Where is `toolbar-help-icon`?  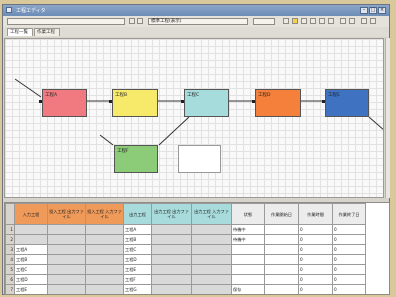 toolbar-help-icon is located at coordinates (373, 21).